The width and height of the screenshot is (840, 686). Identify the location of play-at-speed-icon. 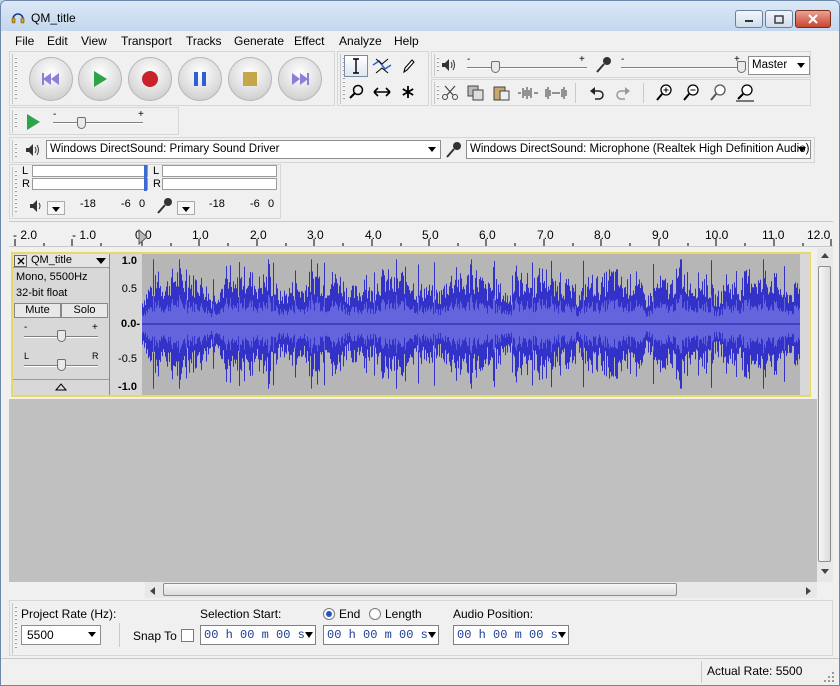
(33, 122).